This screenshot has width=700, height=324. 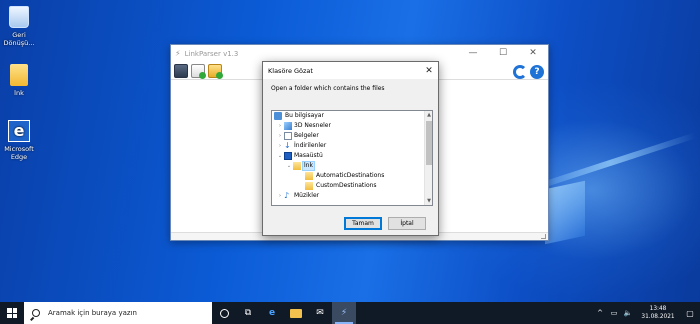 I want to click on add-file-icon, so click(x=198, y=71).